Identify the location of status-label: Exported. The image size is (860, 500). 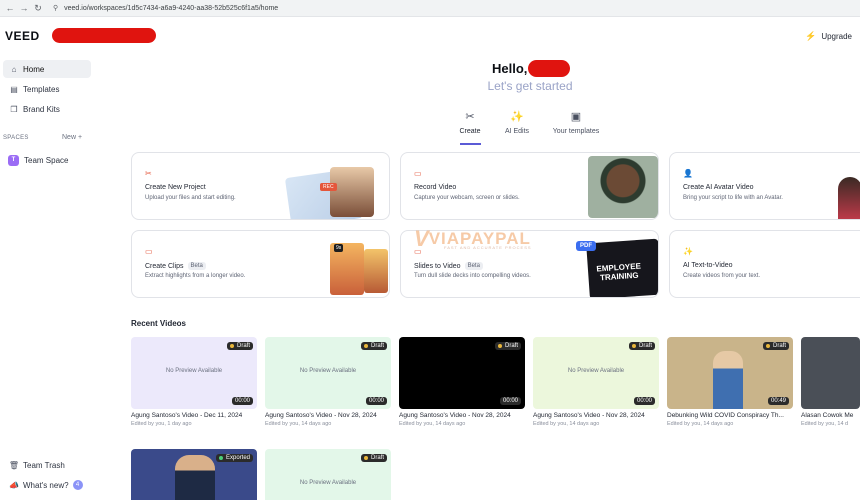
(237, 458).